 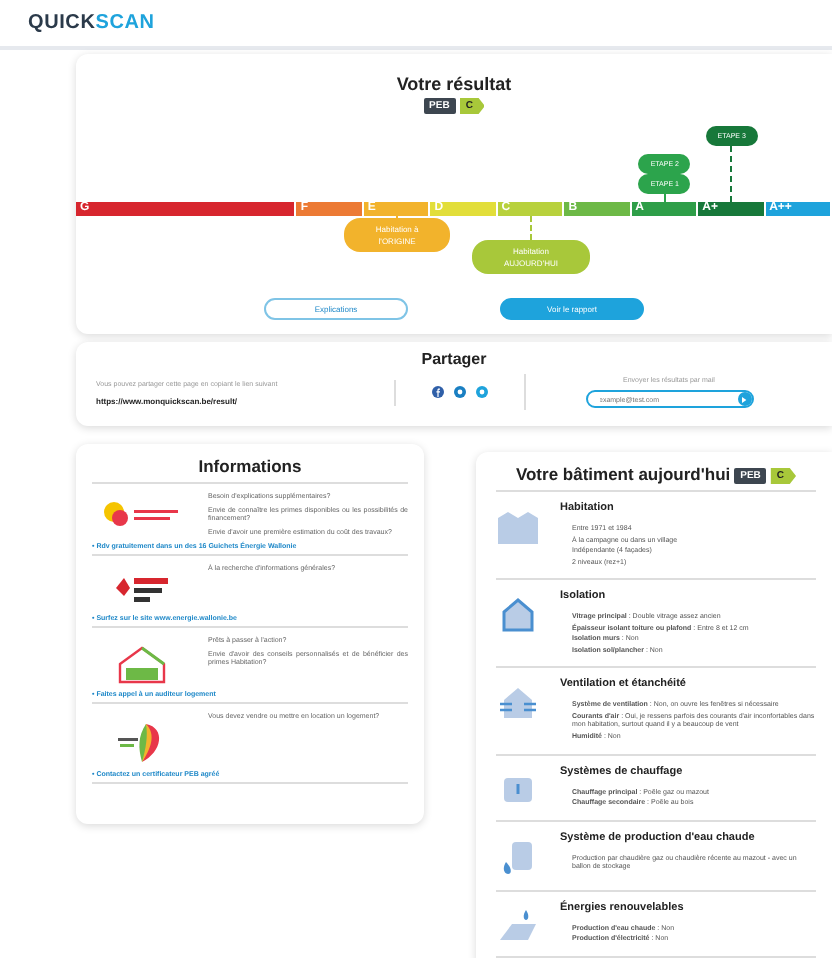 I want to click on houses-icon, so click(x=518, y=526).